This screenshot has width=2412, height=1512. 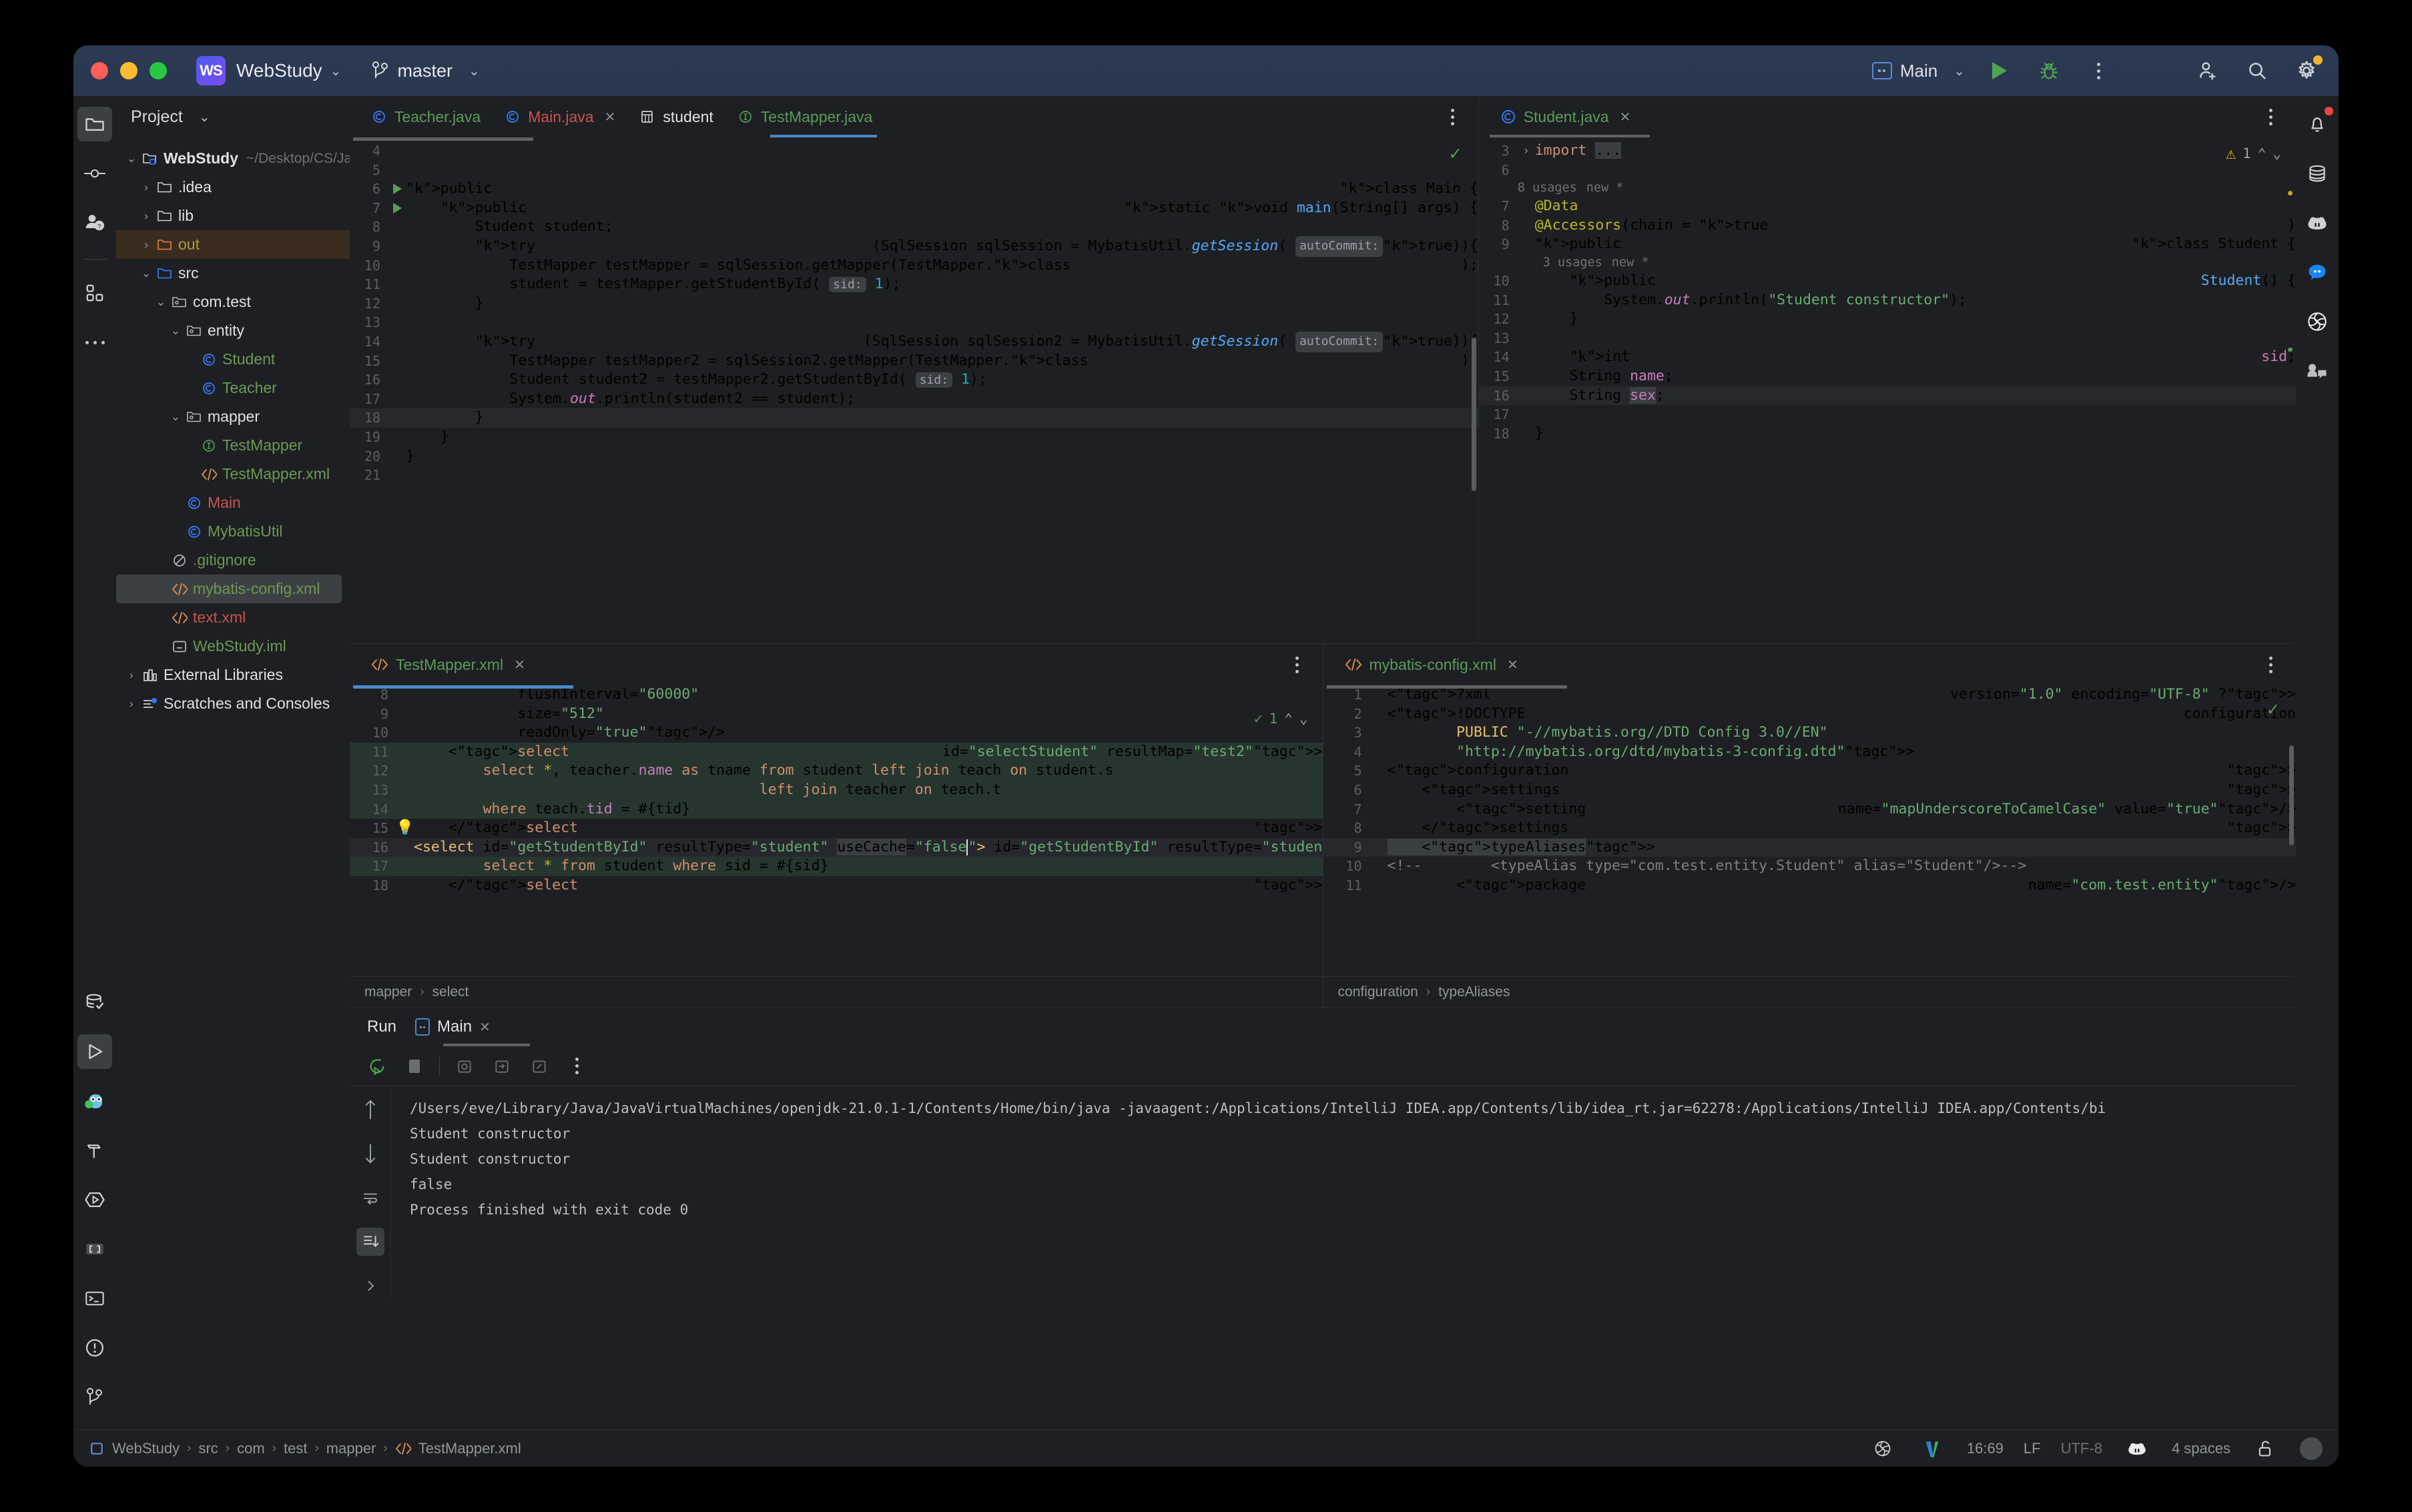 What do you see at coordinates (233, 646) in the screenshot?
I see `tree-item-webstudy-iml: WebStudy.iml` at bounding box center [233, 646].